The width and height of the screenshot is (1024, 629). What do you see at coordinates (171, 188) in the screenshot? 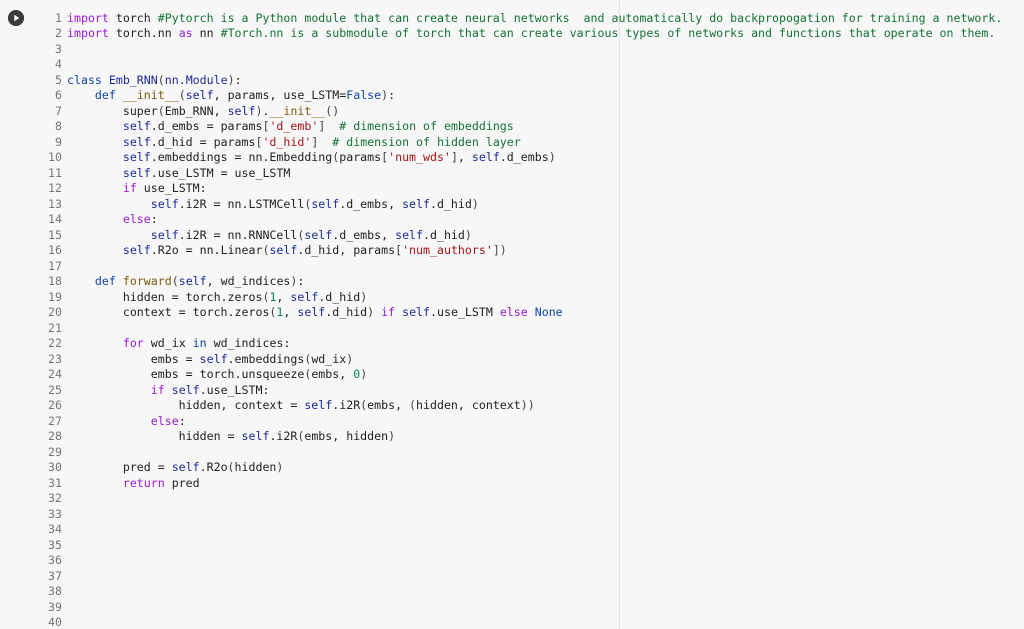
I see `code-token: use_LSTM:` at bounding box center [171, 188].